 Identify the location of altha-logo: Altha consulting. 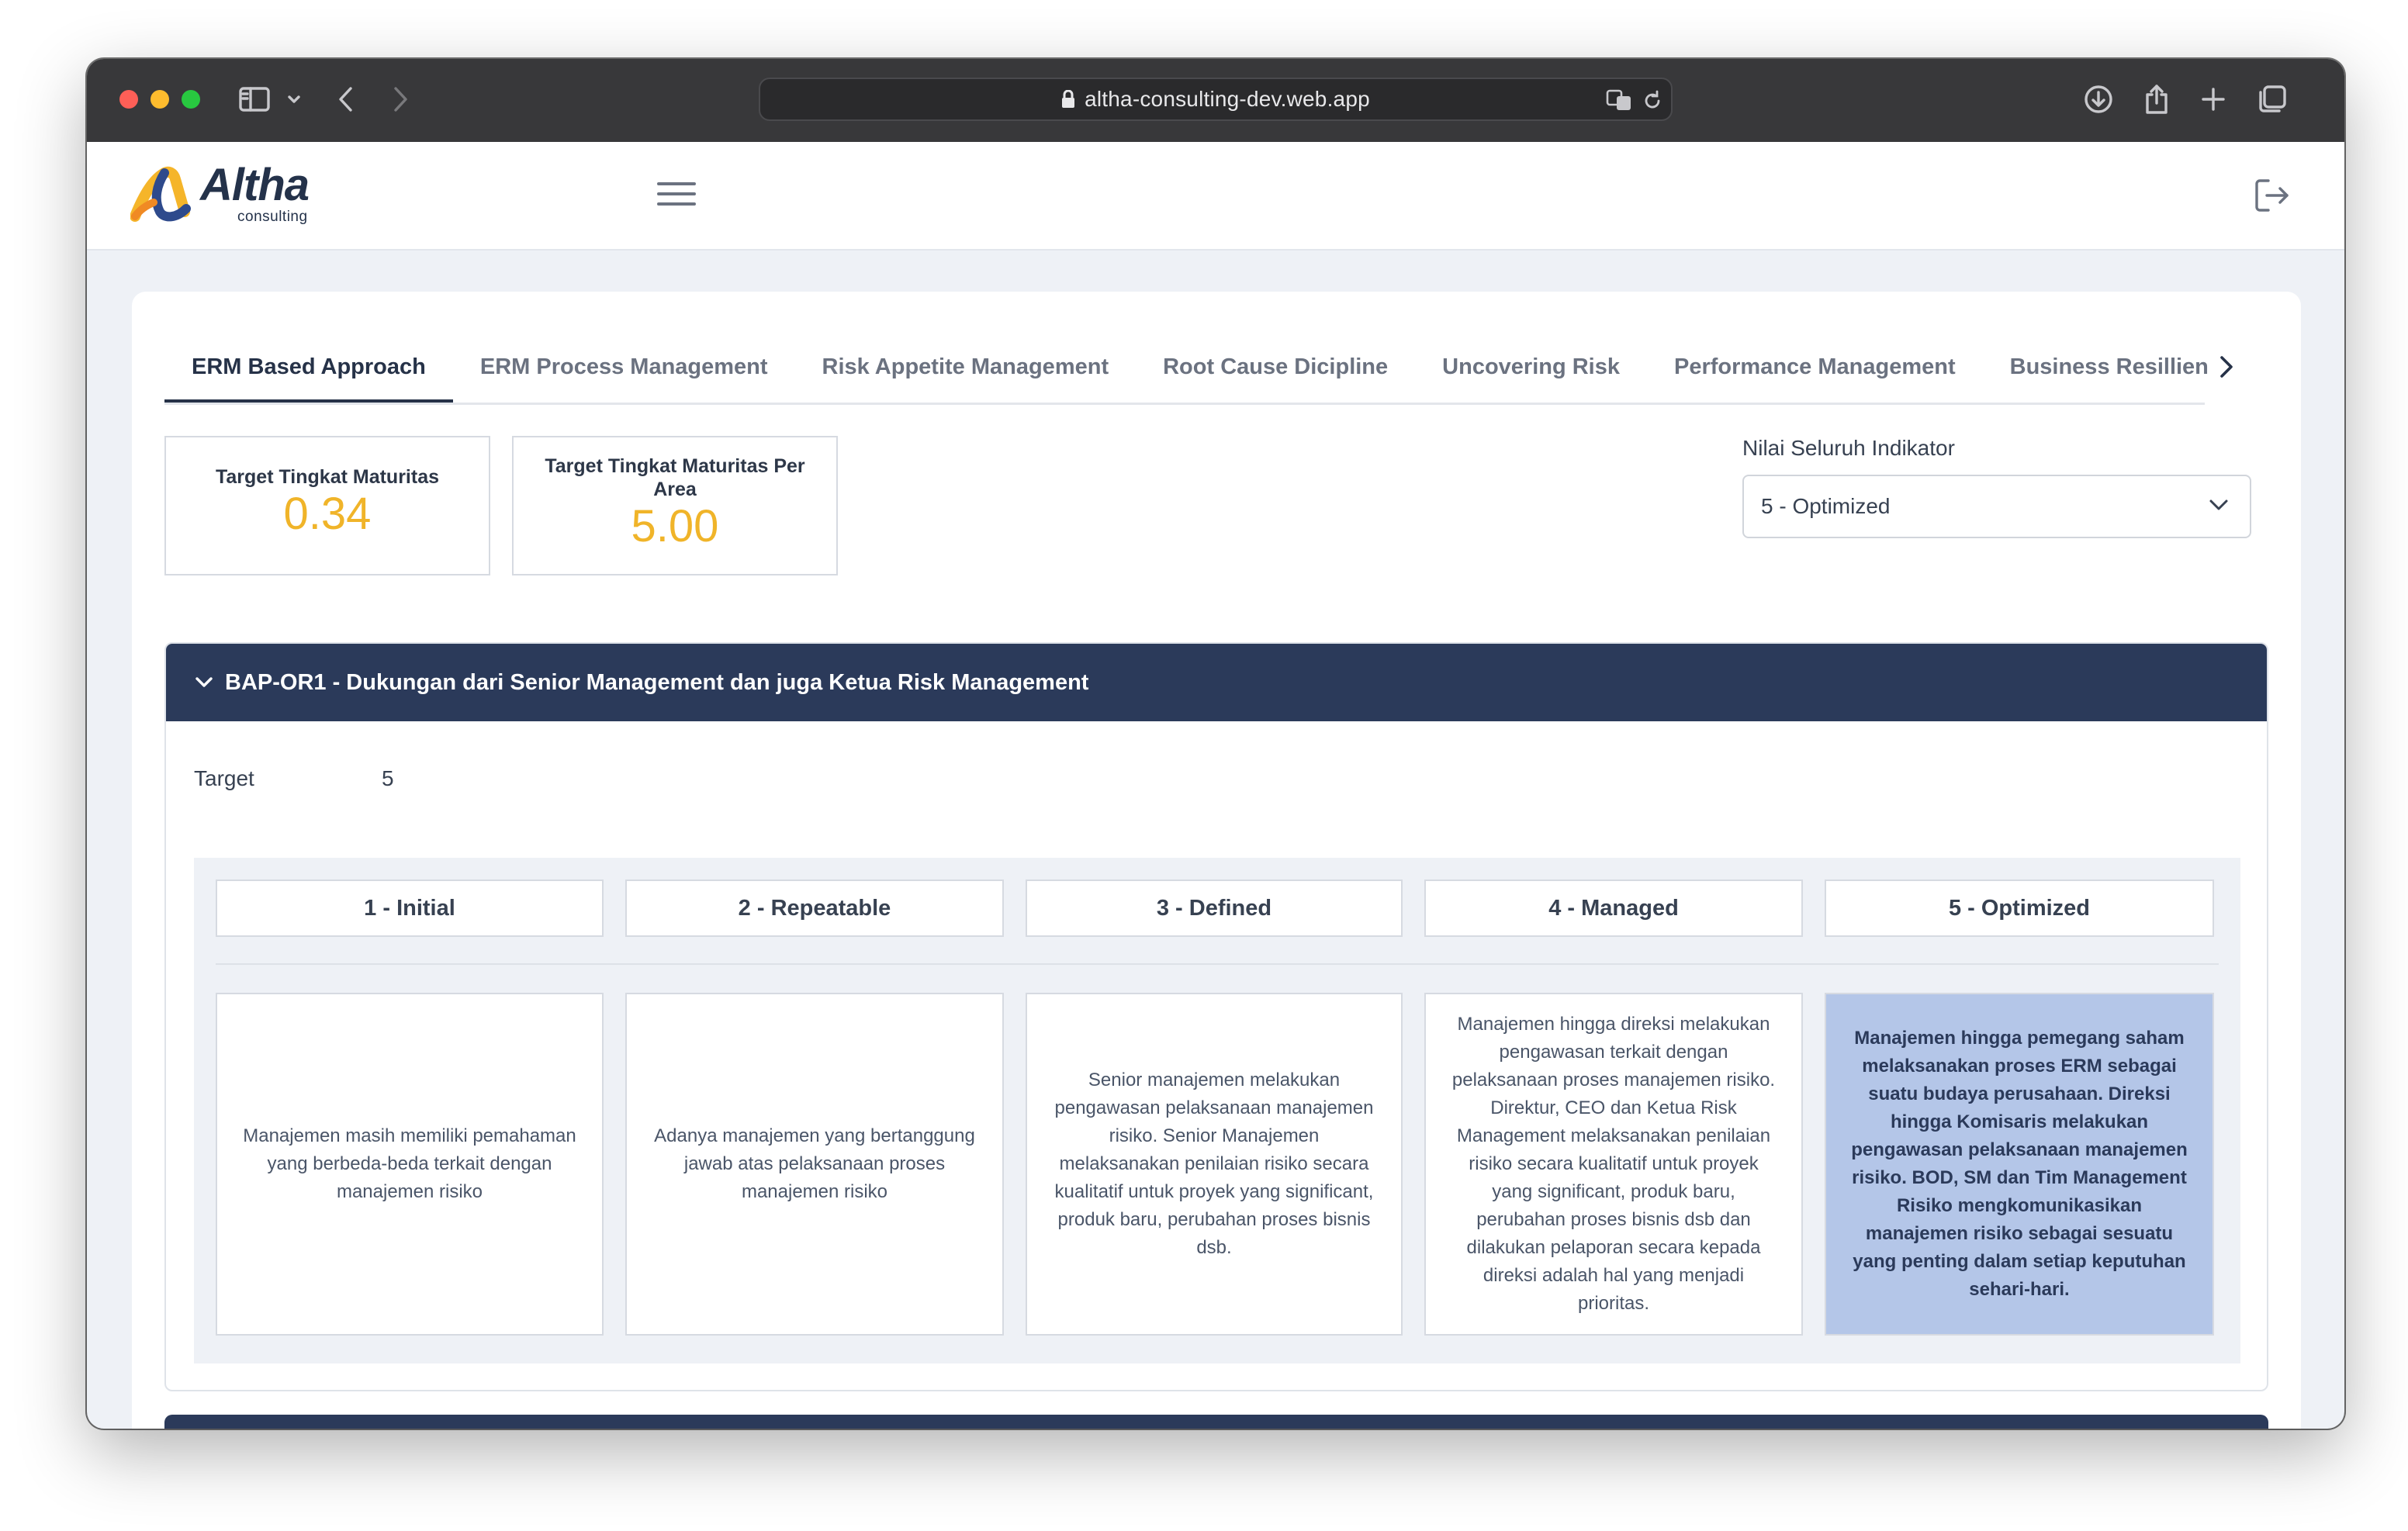
(220, 192).